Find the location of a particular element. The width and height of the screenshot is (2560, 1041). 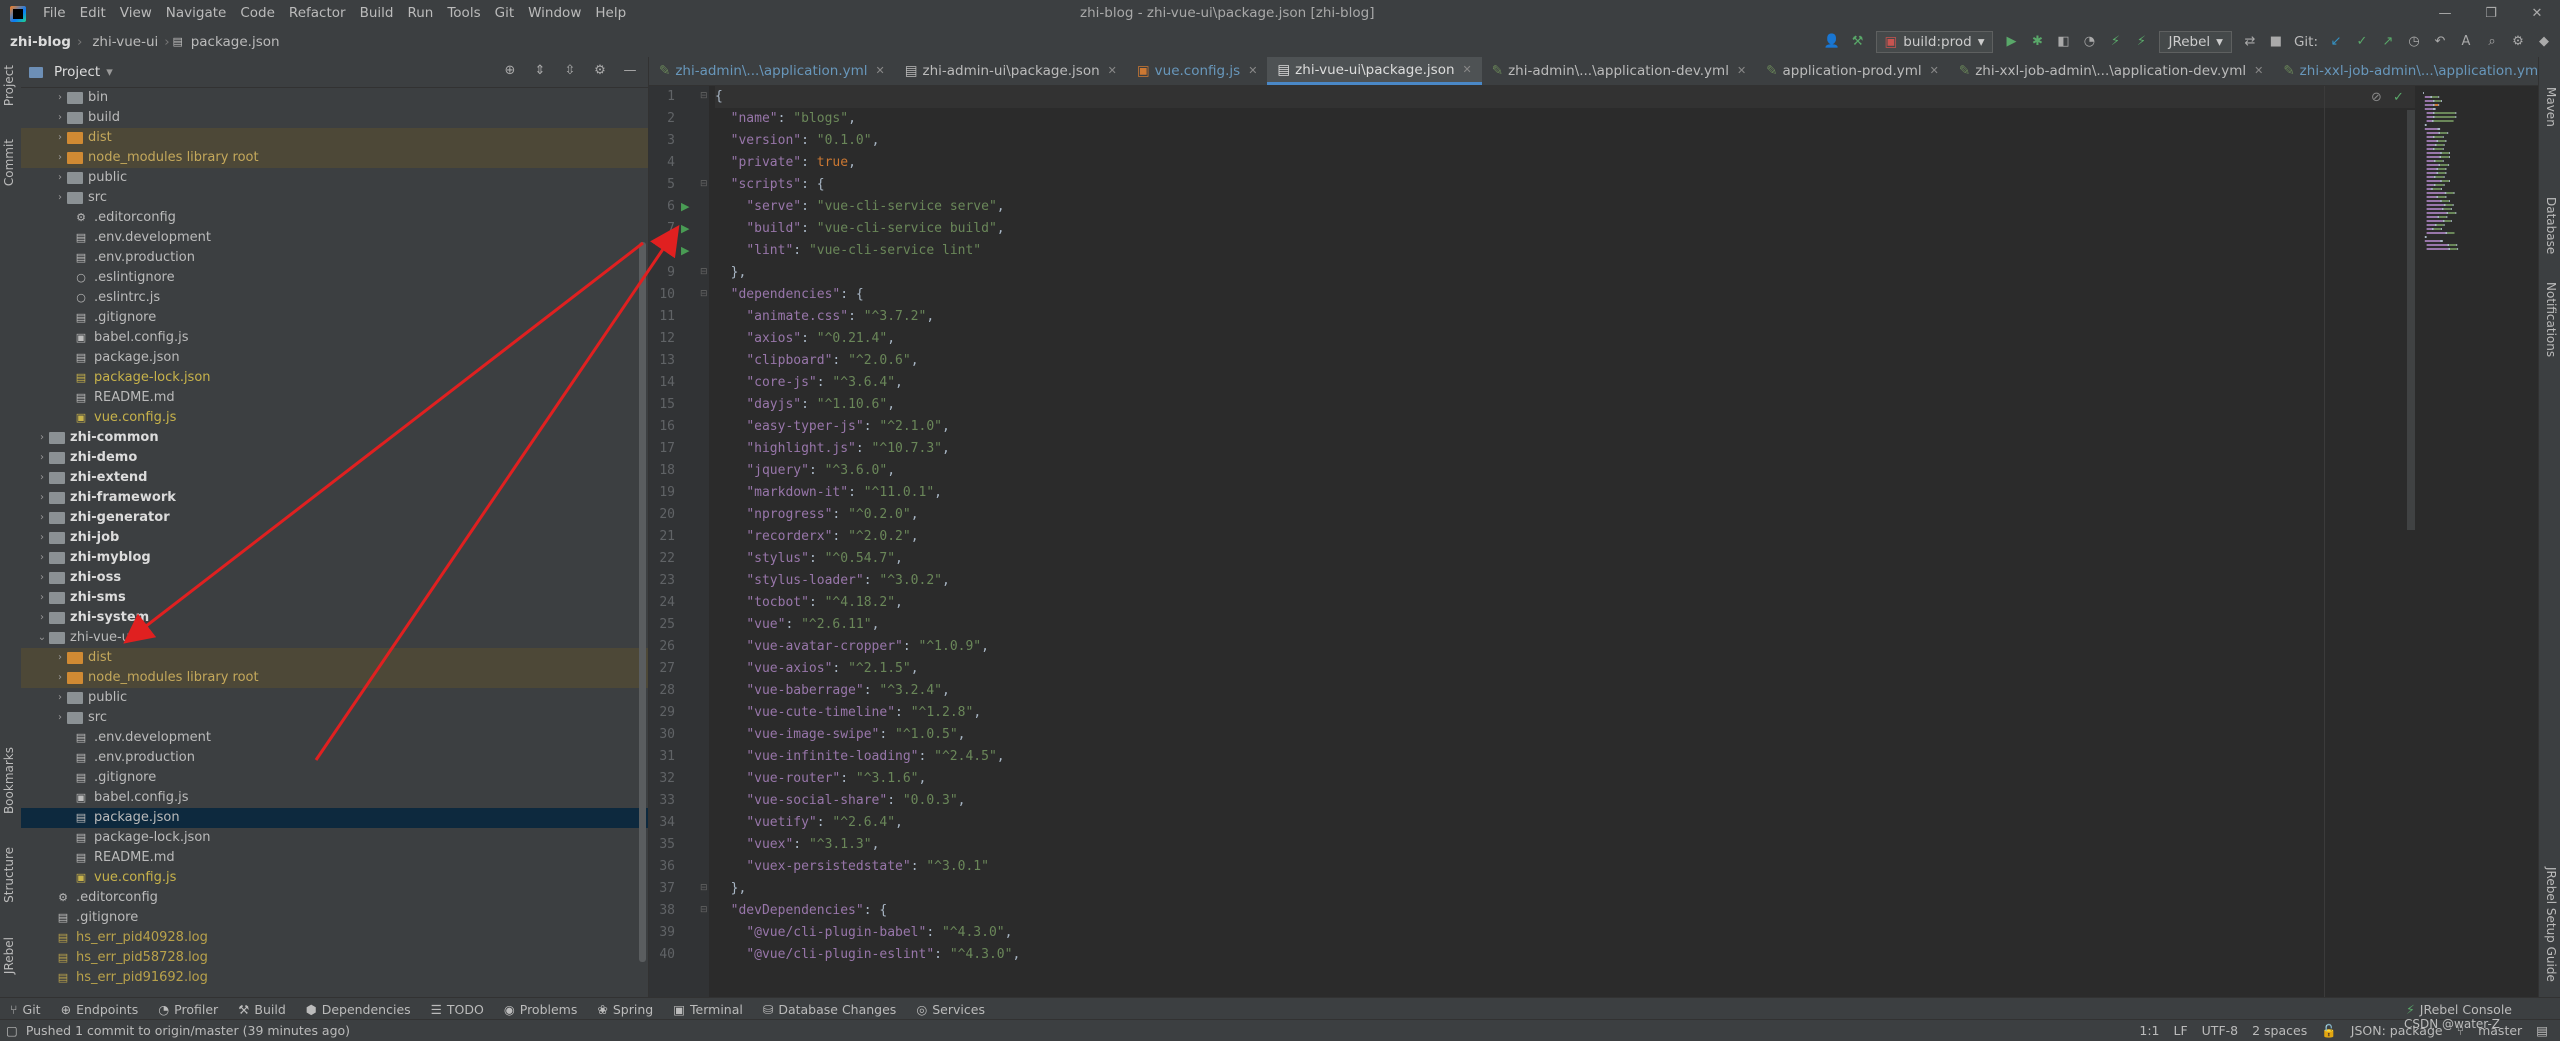

code-line: }, is located at coordinates (1565, 273).